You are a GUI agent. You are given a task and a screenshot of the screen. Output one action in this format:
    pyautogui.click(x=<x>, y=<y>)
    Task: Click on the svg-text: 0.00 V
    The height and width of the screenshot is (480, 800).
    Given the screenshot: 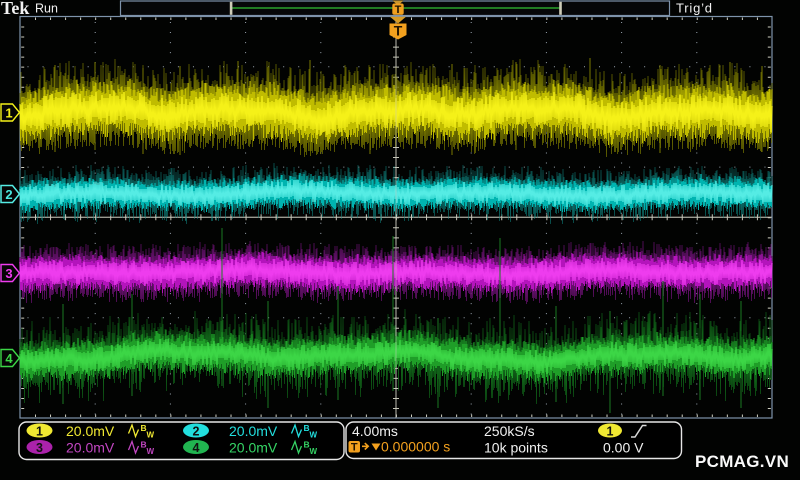 What is the action you would take?
    pyautogui.click(x=623, y=448)
    